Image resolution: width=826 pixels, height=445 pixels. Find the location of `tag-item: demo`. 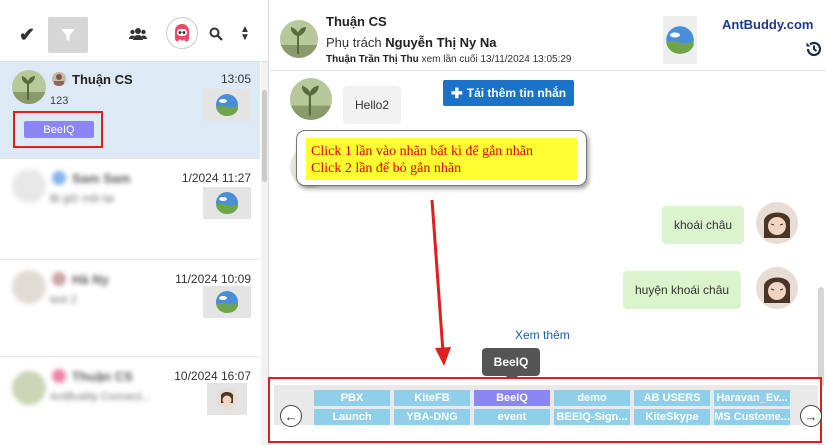

tag-item: demo is located at coordinates (592, 398).